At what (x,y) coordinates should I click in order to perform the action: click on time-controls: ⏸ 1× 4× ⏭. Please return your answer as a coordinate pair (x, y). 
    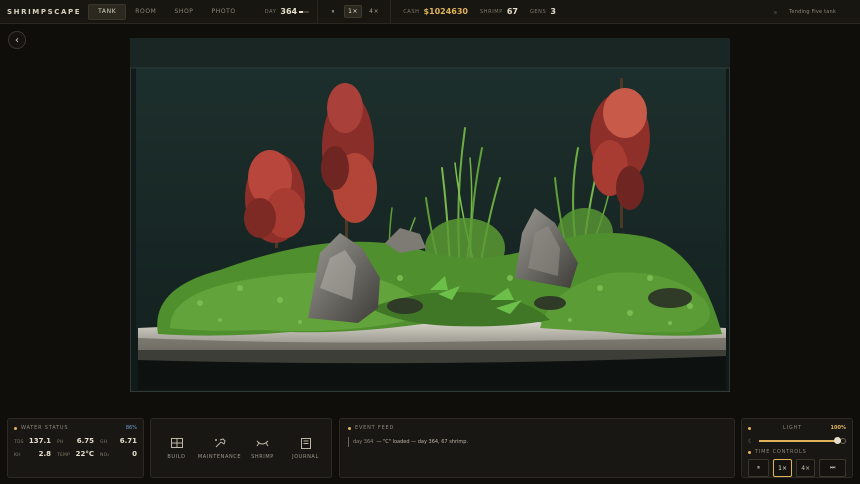
    Looking at the image, I should click on (797, 468).